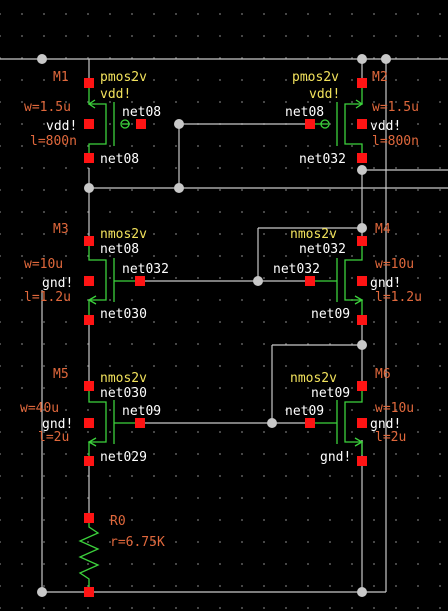 The height and width of the screenshot is (611, 448). Describe the element at coordinates (47, 107) in the screenshot. I see `m1-width-label: w=1.5u` at that location.